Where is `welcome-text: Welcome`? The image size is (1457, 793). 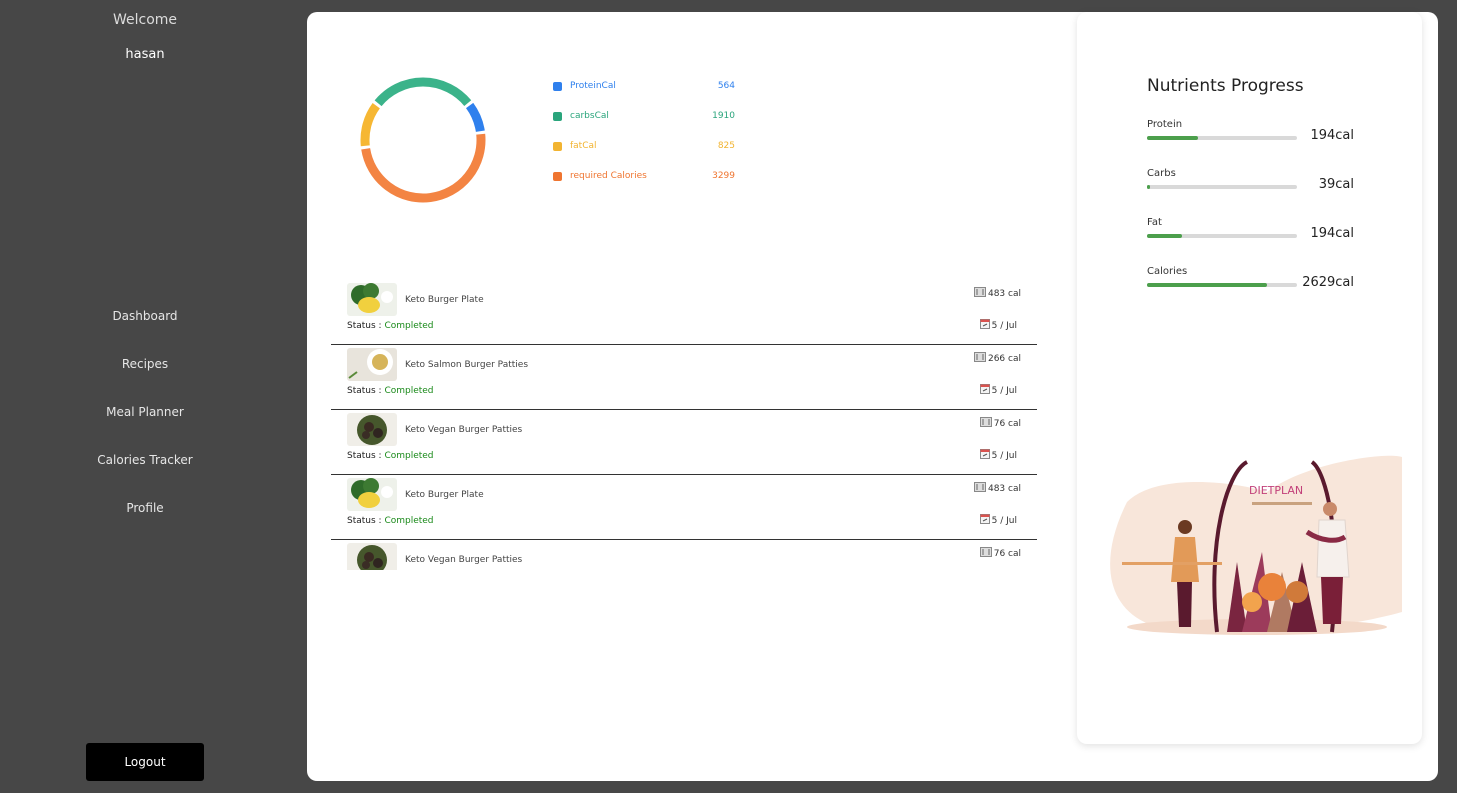
welcome-text: Welcome is located at coordinates (145, 20).